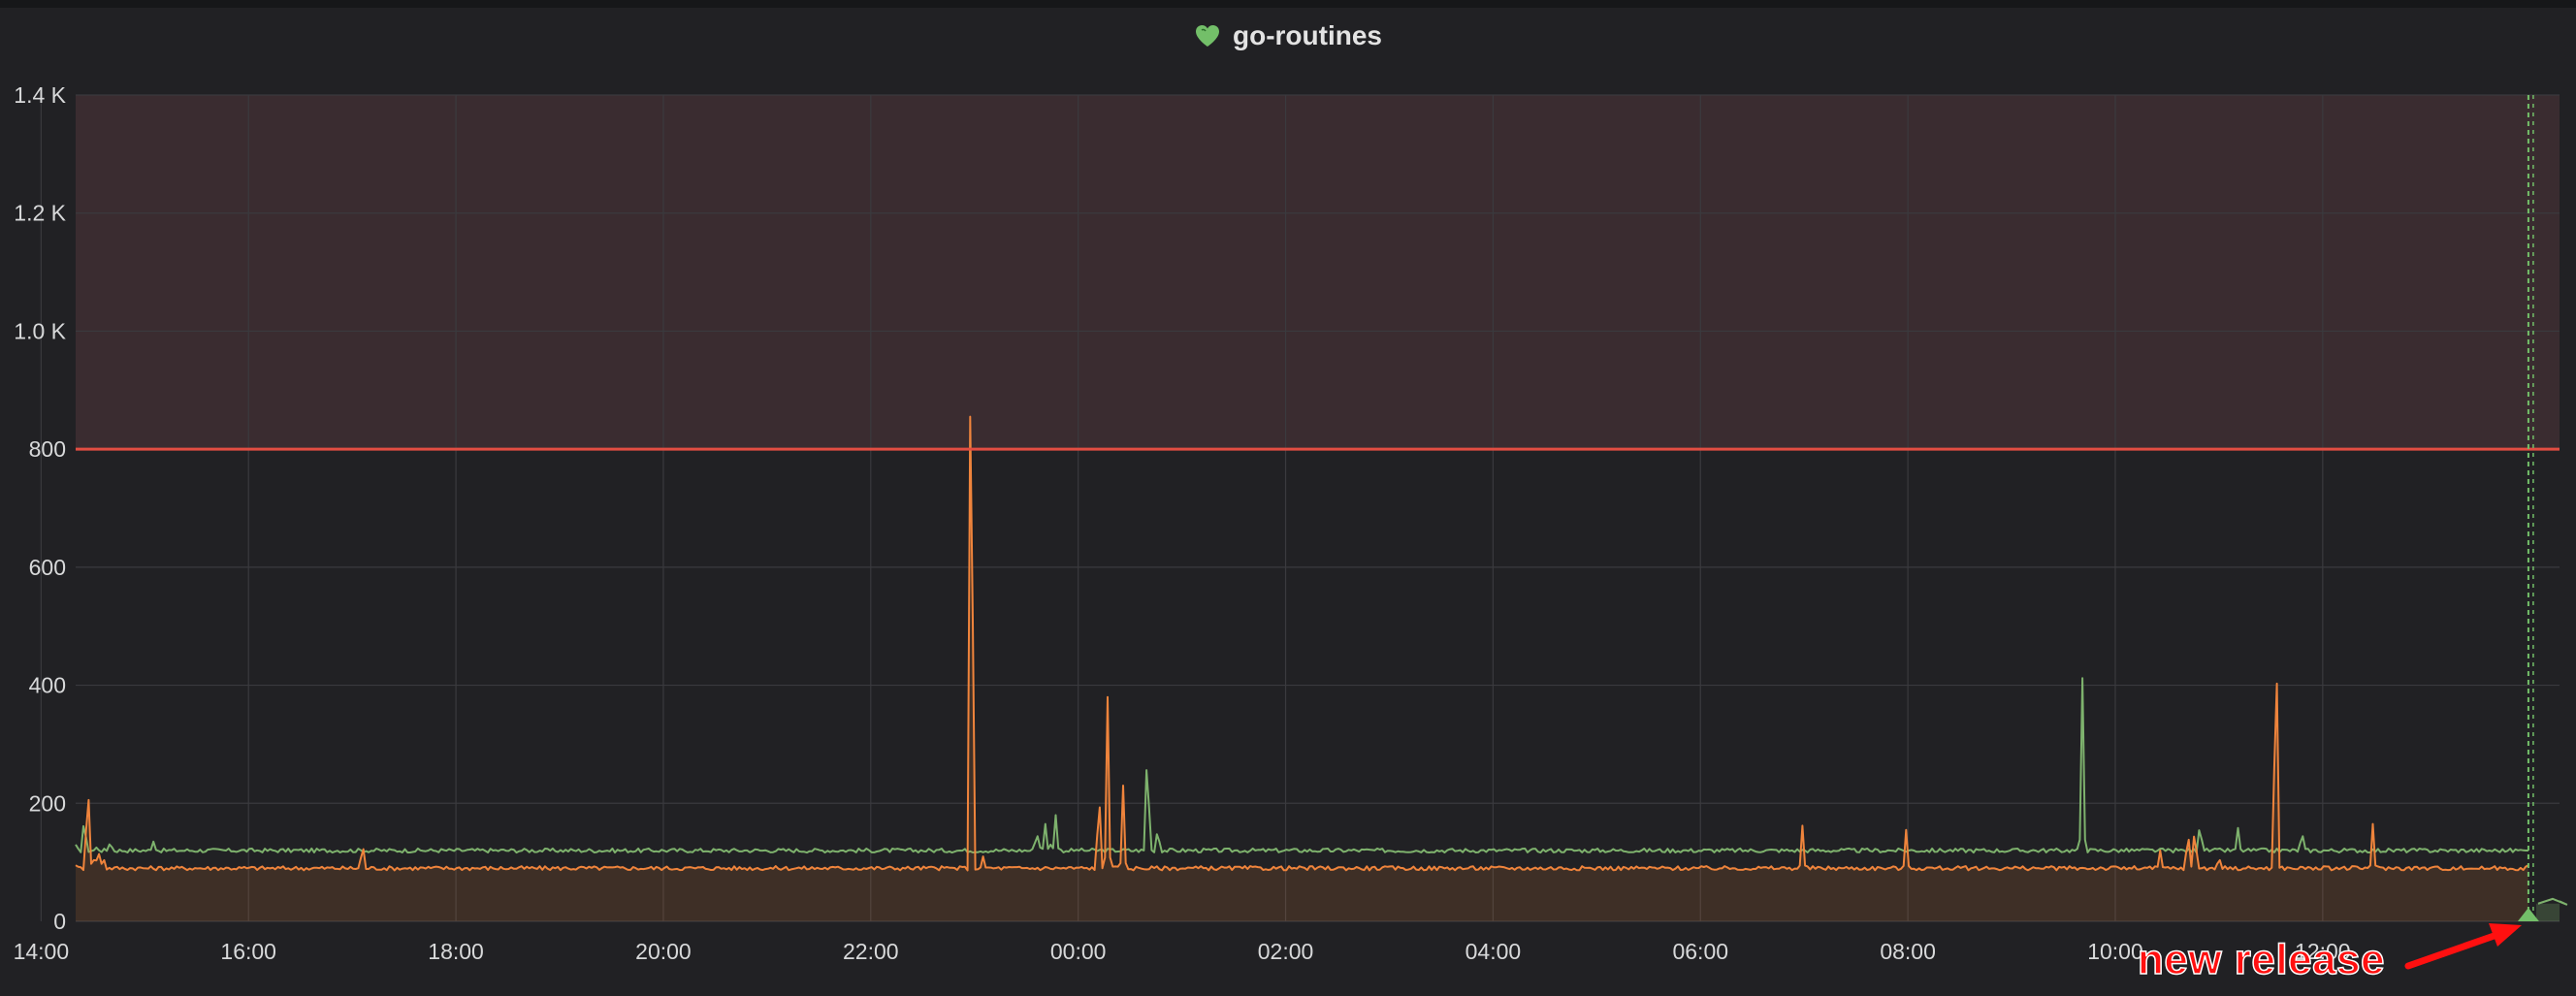 The image size is (2576, 996). What do you see at coordinates (2455, 949) in the screenshot?
I see `annotation-arrow-shaft` at bounding box center [2455, 949].